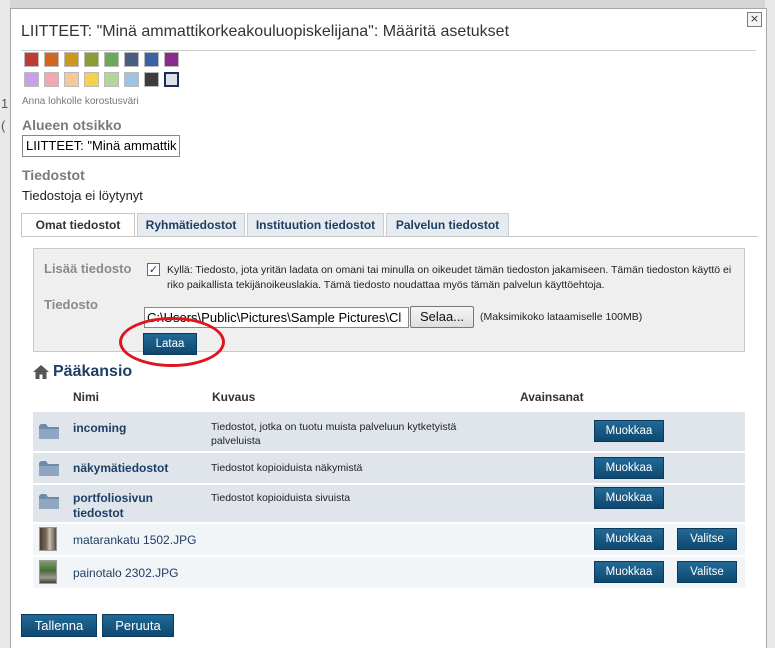 The image size is (775, 648). What do you see at coordinates (315, 225) in the screenshot?
I see `tab-institution-files: Instituution tiedostot` at bounding box center [315, 225].